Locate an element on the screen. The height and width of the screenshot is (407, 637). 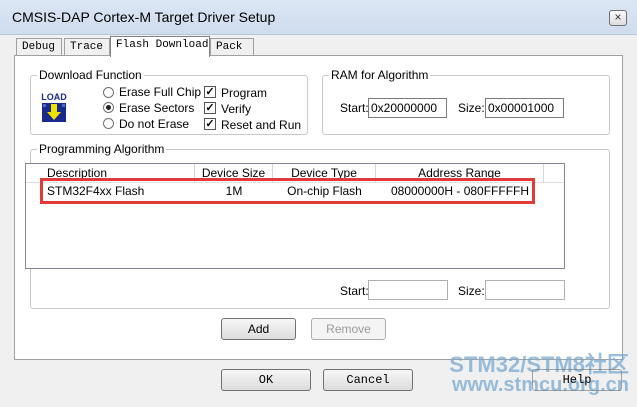
row-address-range: 08000000H - 080FFFFFH is located at coordinates (460, 191).